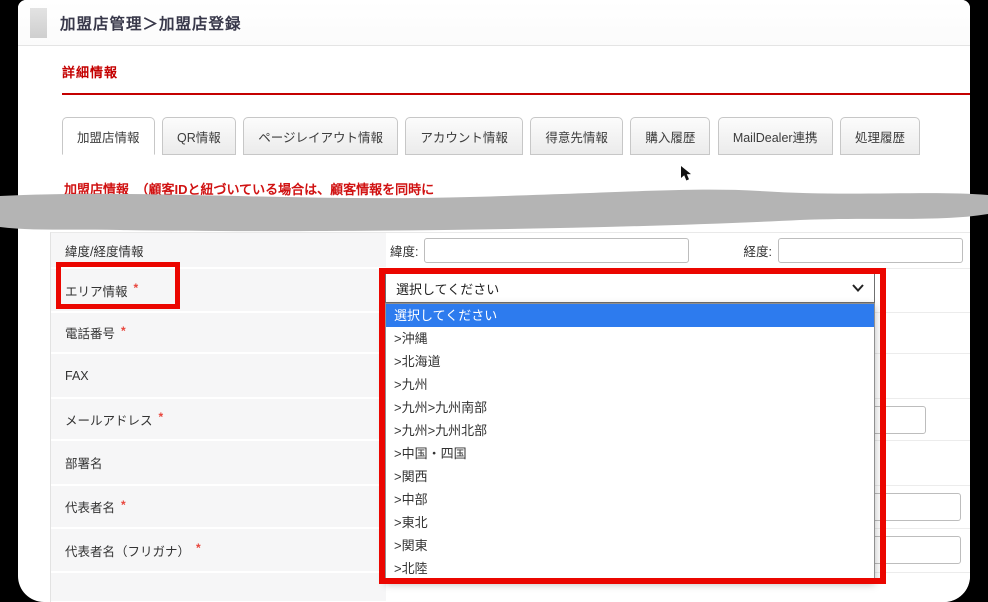 The image size is (988, 602). What do you see at coordinates (90, 72) in the screenshot?
I see `section-title: 詳細情報` at bounding box center [90, 72].